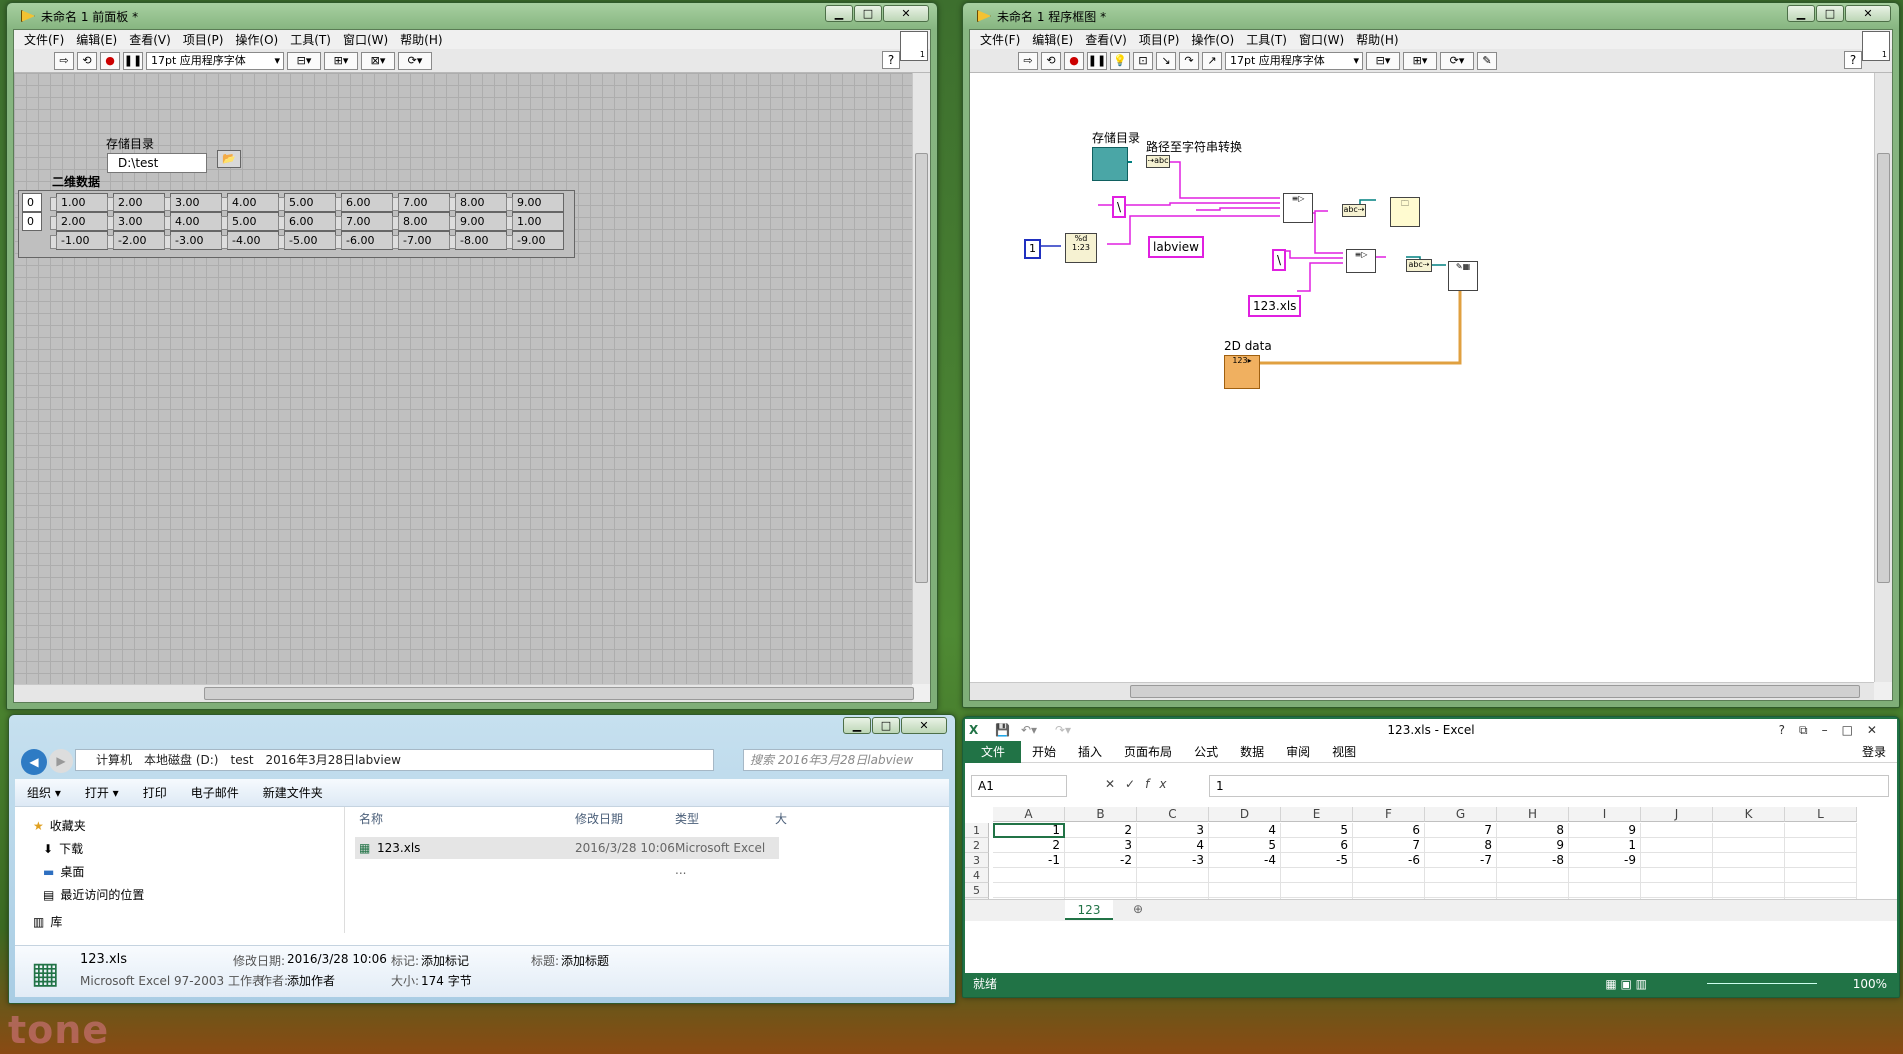  Describe the element at coordinates (79, 240) in the screenshot. I see `array-cell: -1.00` at that location.